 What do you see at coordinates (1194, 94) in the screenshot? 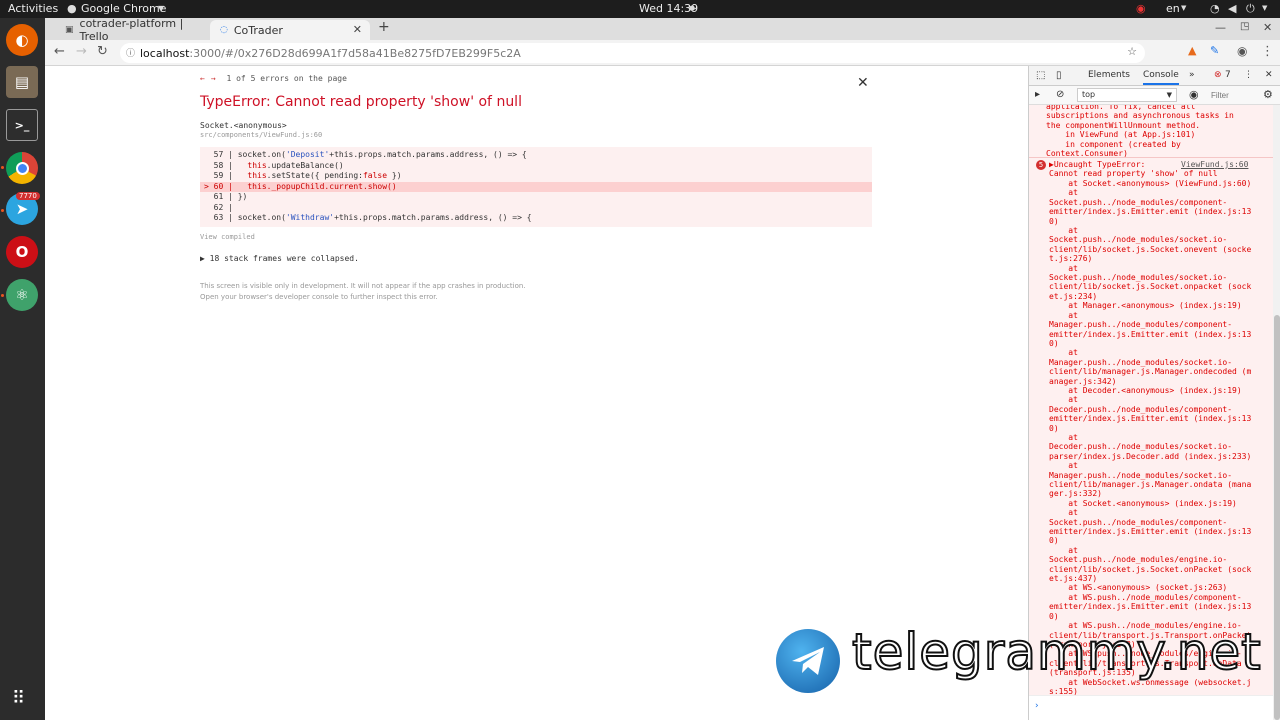
I see `live-expression-eye-icon: ◉` at bounding box center [1194, 94].